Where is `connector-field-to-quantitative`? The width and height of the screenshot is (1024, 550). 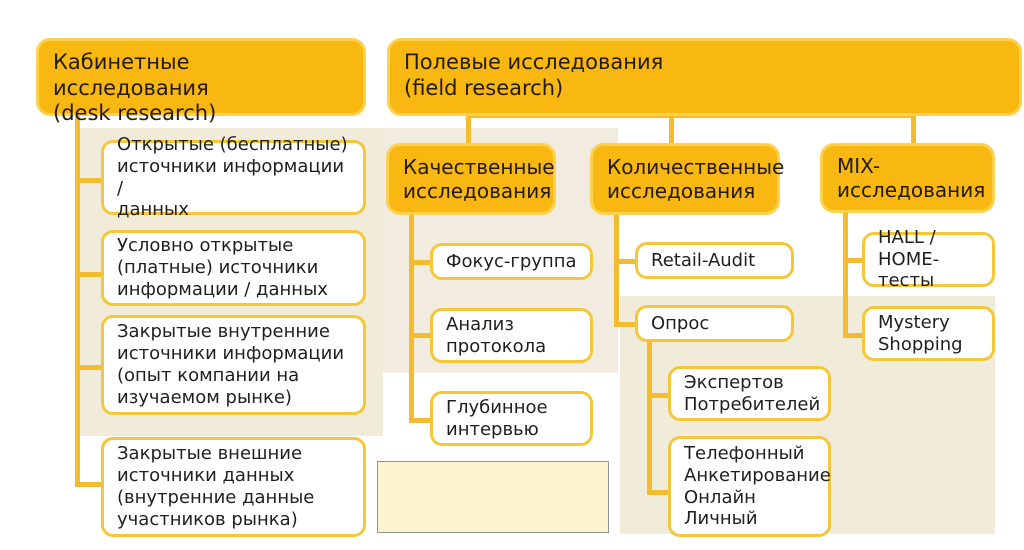
connector-field-to-quantitative is located at coordinates (671, 128).